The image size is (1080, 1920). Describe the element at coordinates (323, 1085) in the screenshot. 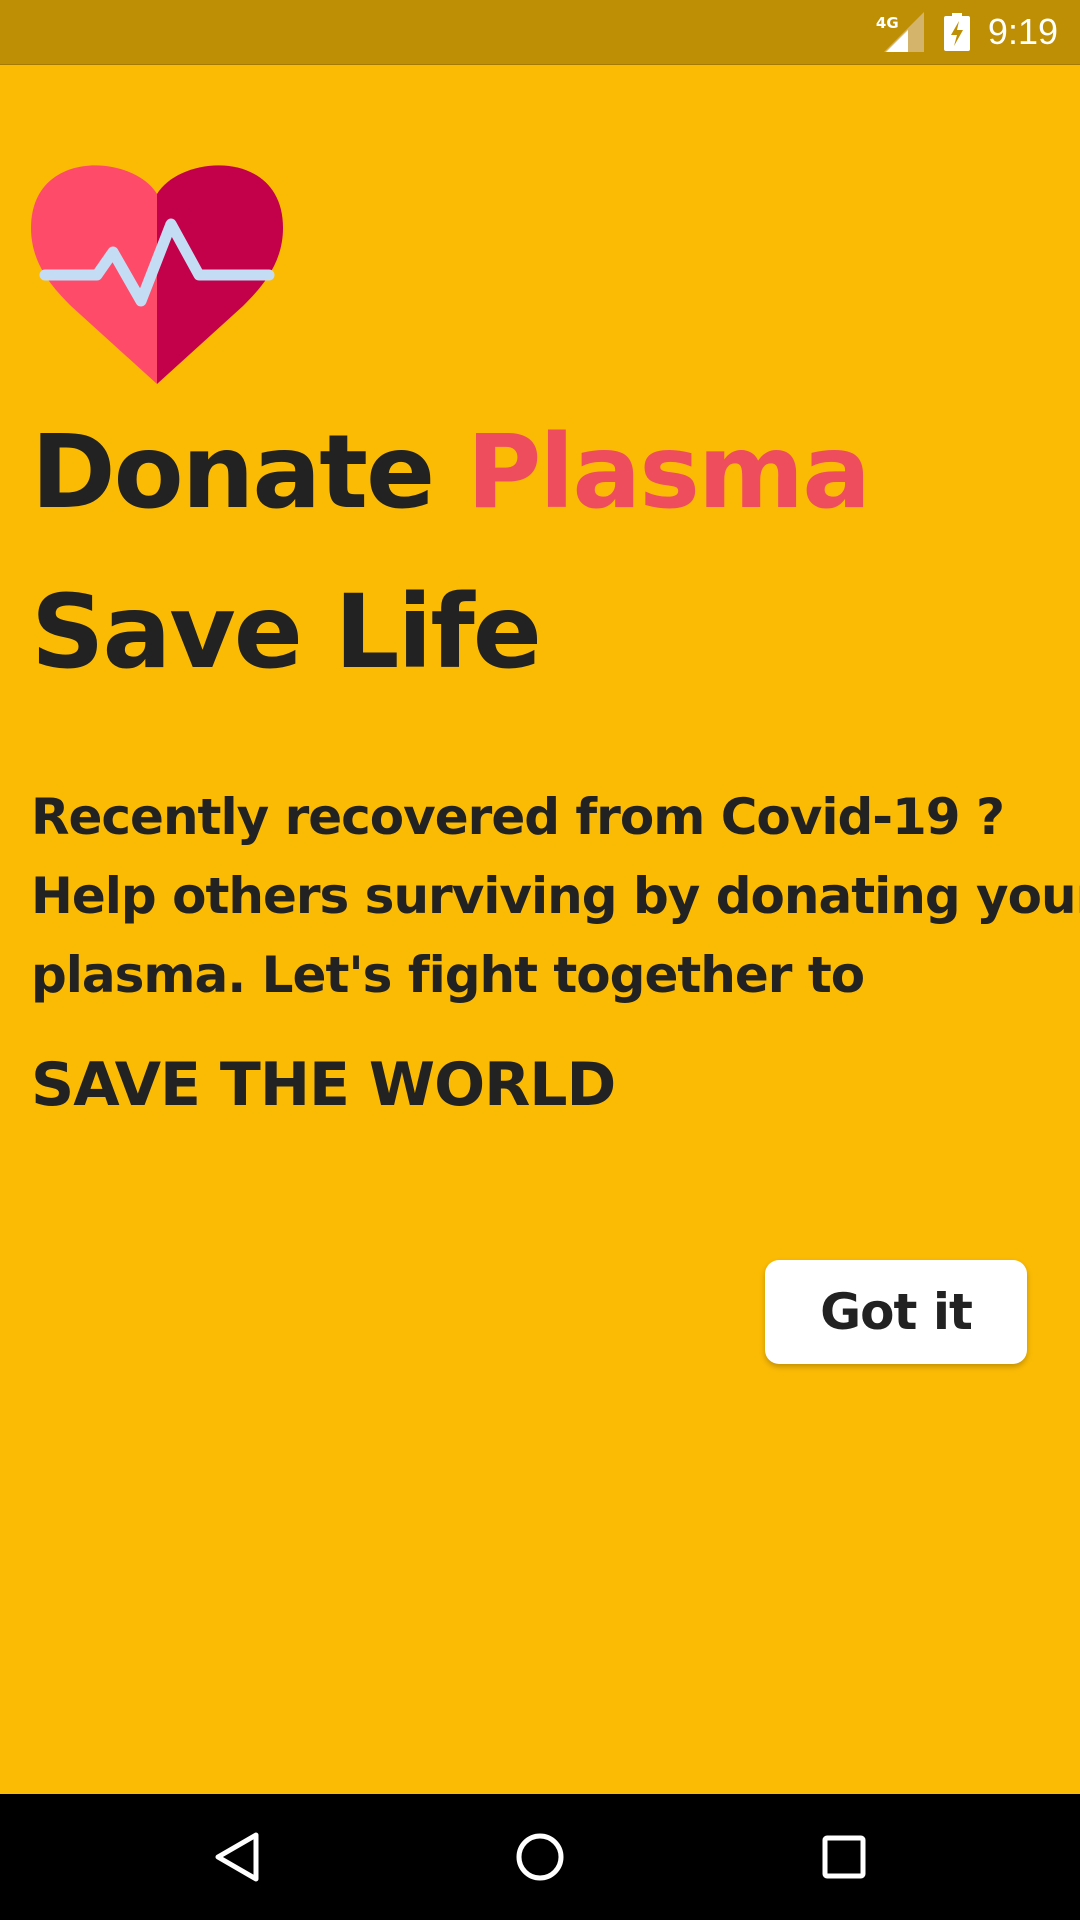

I see `save-the-world-text: SAVE THE WORLD` at that location.